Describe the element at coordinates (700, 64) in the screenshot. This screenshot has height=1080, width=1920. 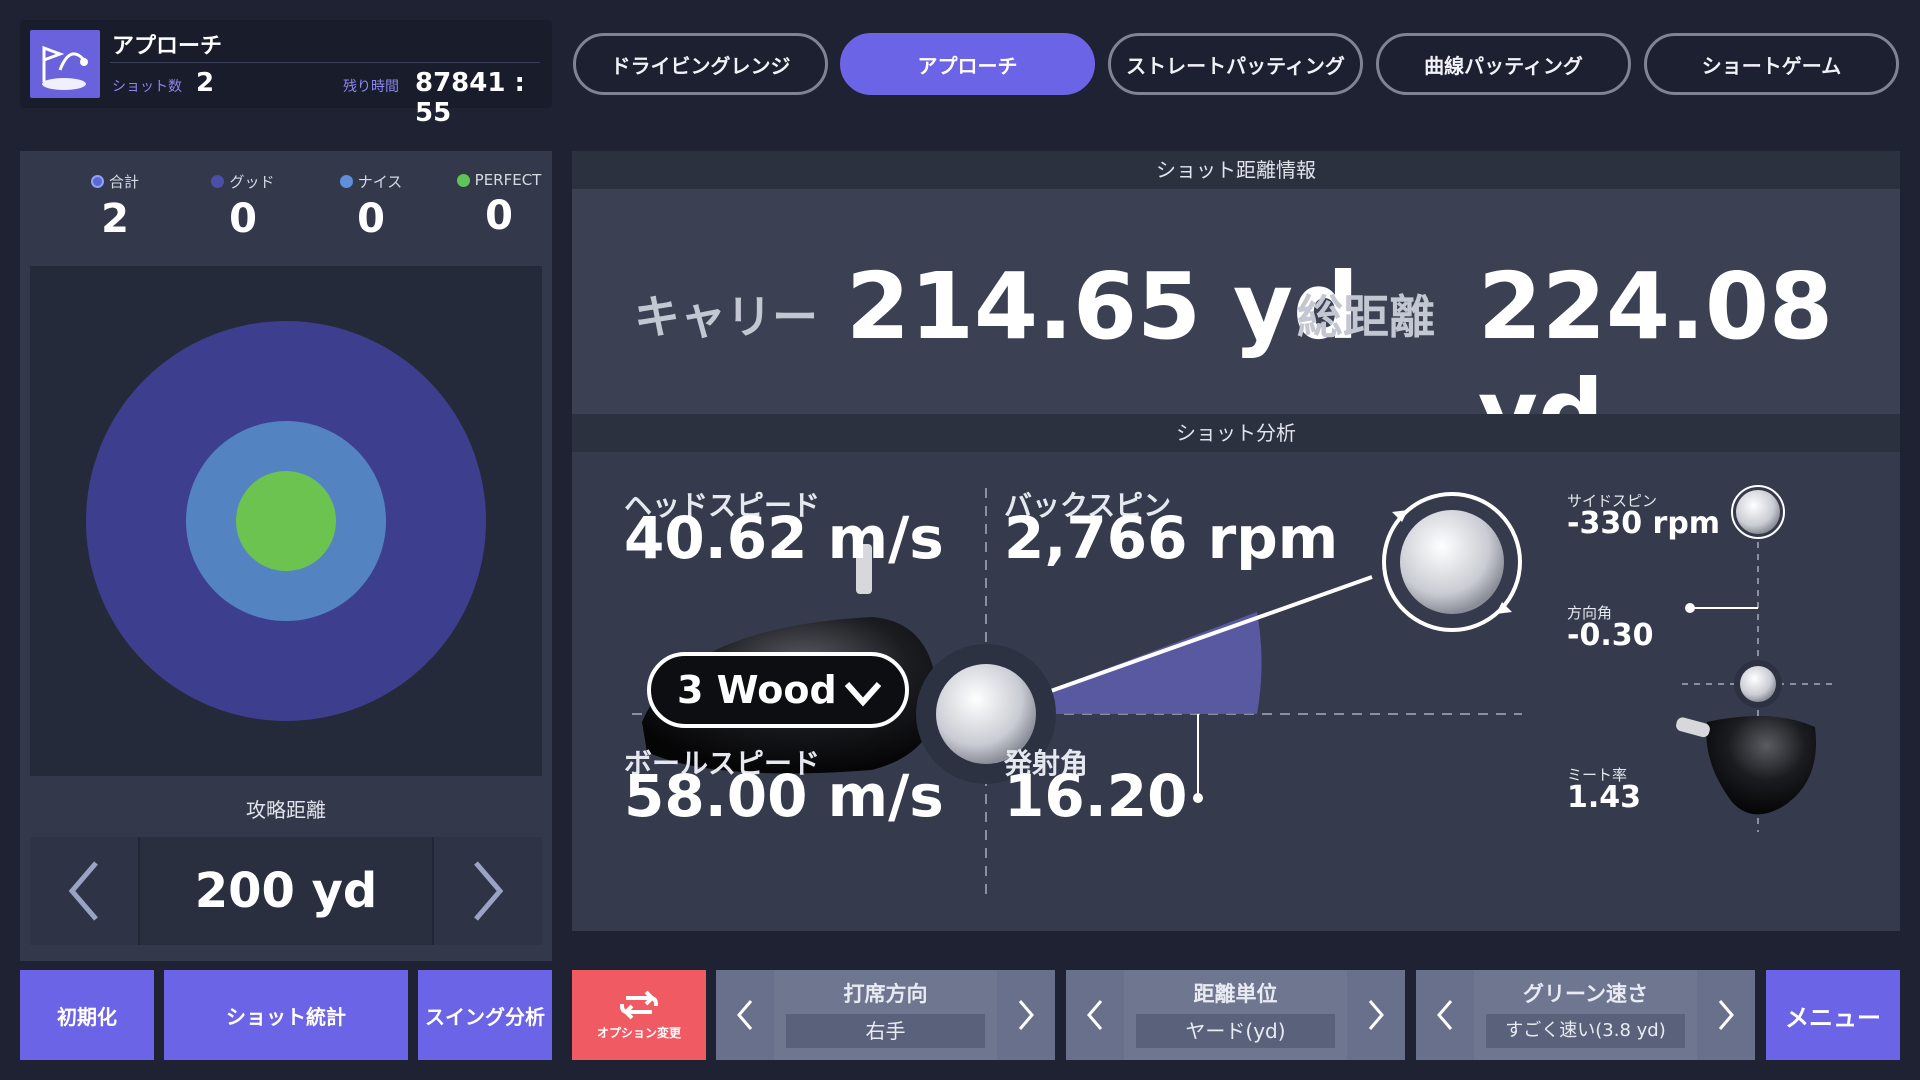
I see `tab-driving-range: ドライビングレンジ` at that location.